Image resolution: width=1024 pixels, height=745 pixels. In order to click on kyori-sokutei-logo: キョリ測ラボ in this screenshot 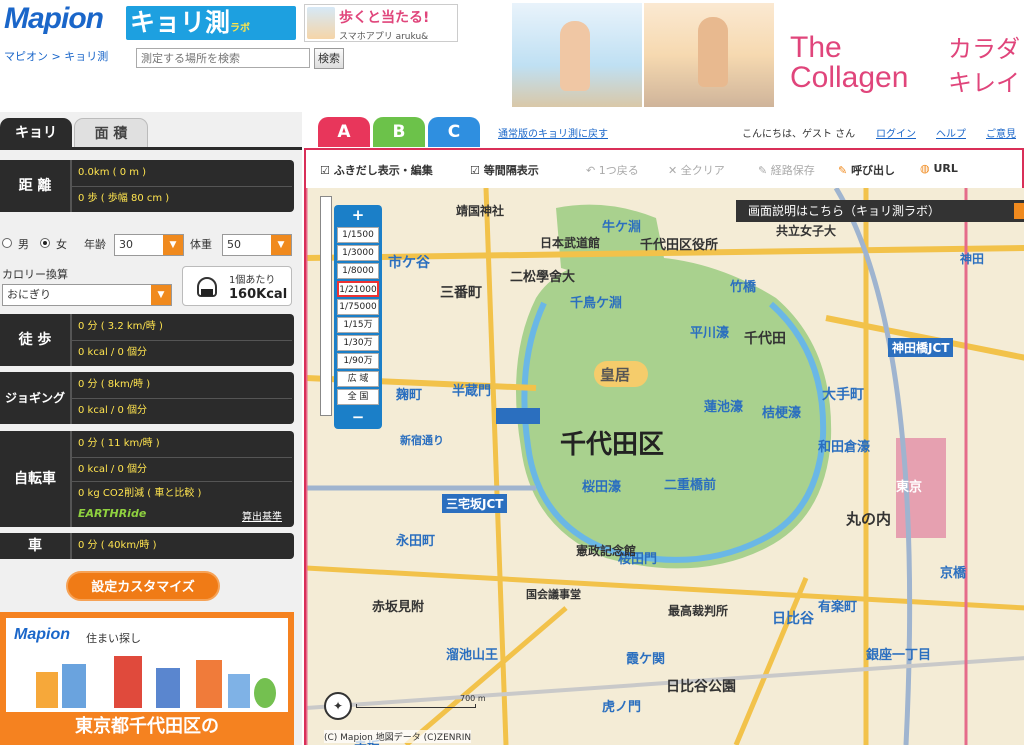, I will do `click(211, 23)`.